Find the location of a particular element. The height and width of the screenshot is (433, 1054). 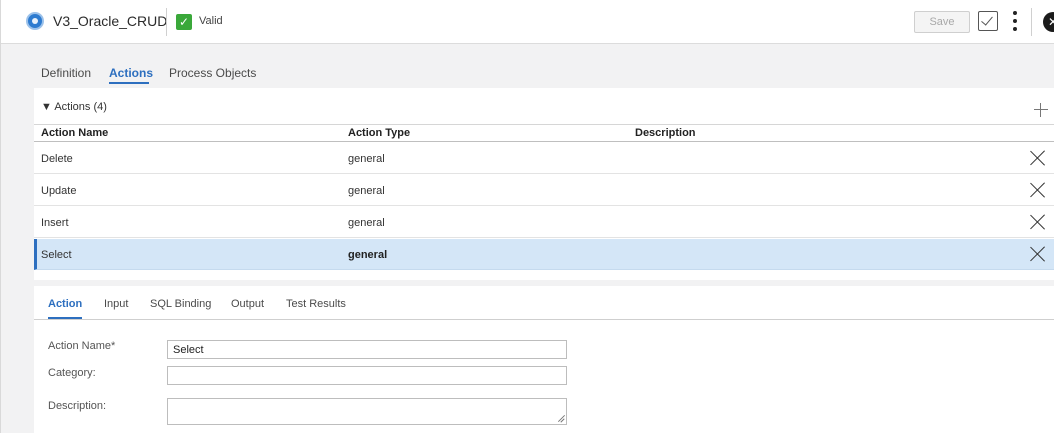

status-label: Valid is located at coordinates (211, 21).